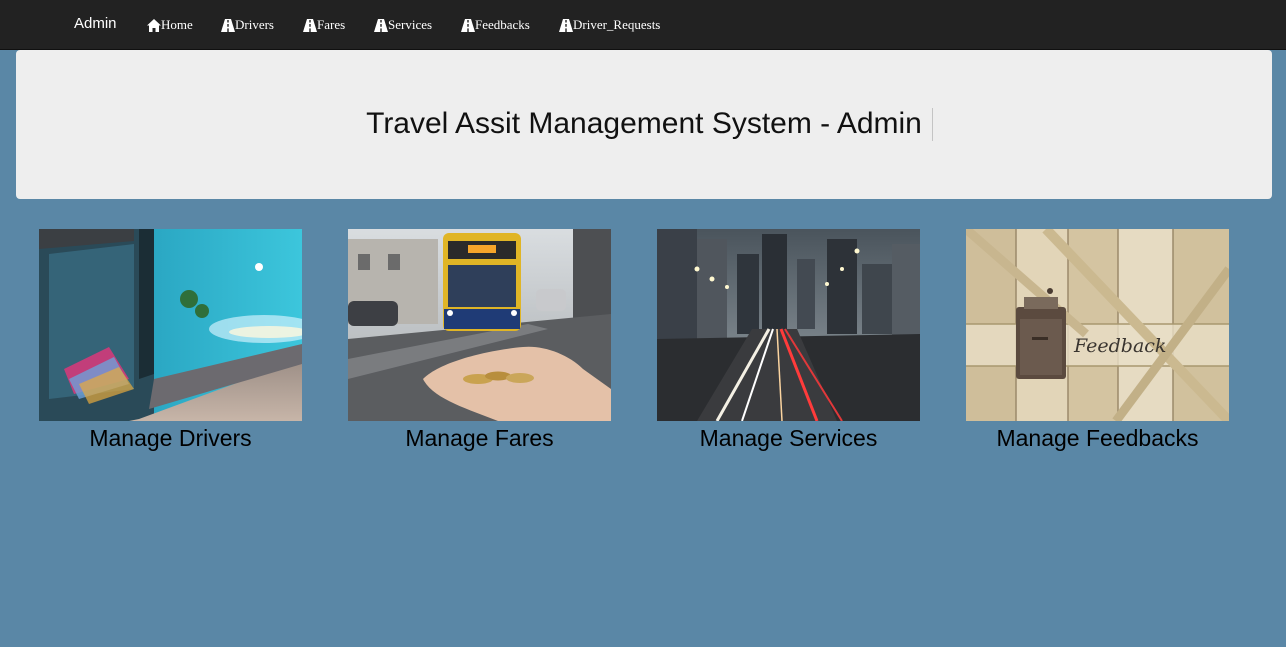  I want to click on home-icon, so click(154, 25).